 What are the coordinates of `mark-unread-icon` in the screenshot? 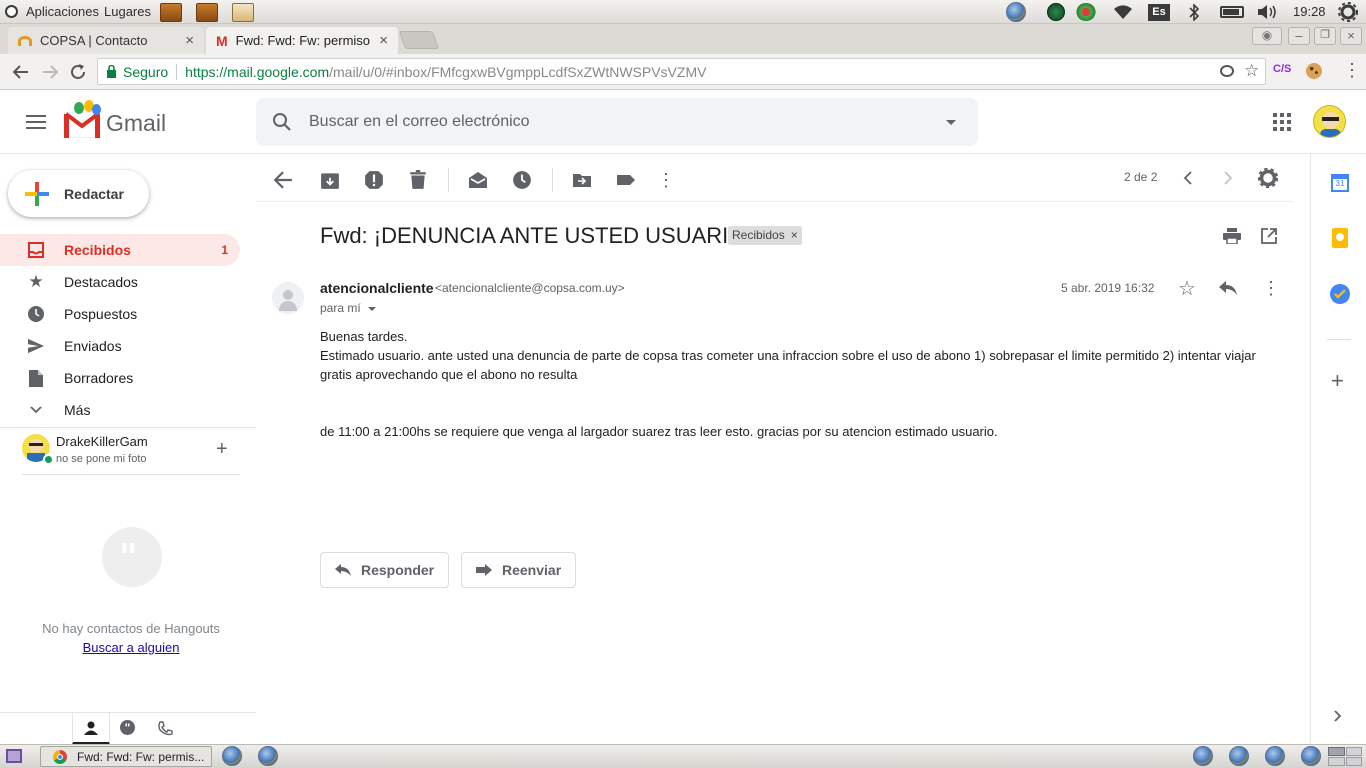 It's located at (478, 180).